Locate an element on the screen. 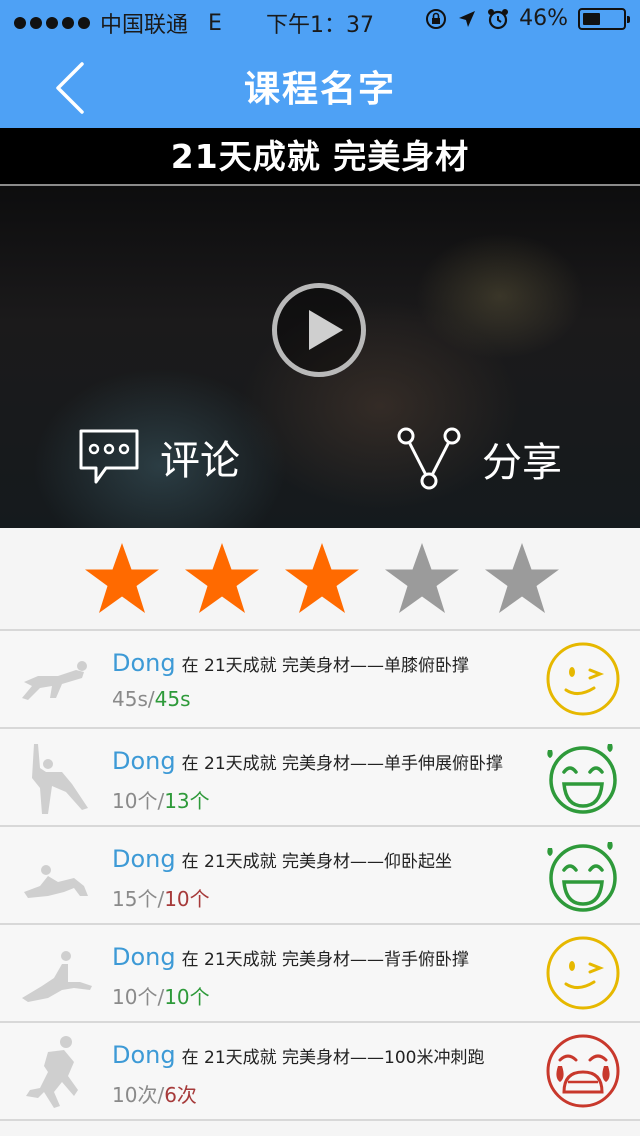  situp-icon is located at coordinates (56, 881).